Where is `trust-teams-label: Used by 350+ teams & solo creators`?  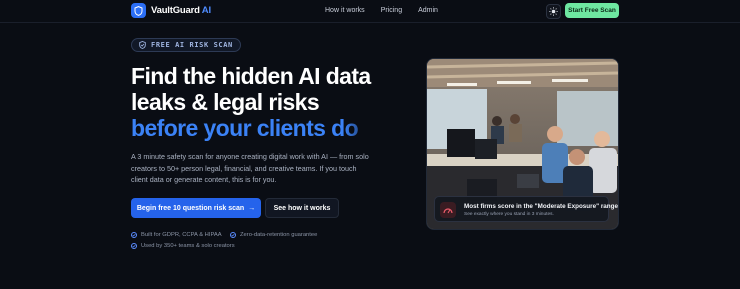
trust-teams-label: Used by 350+ teams & solo creators is located at coordinates (188, 246).